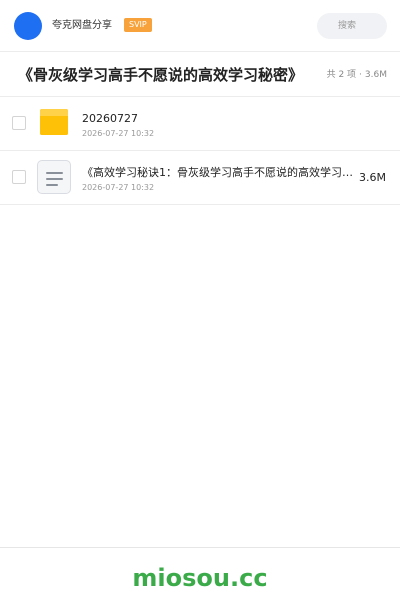 Image resolution: width=400 pixels, height=600 pixels. Describe the element at coordinates (138, 25) in the screenshot. I see `svip-badge: SVIP` at that location.